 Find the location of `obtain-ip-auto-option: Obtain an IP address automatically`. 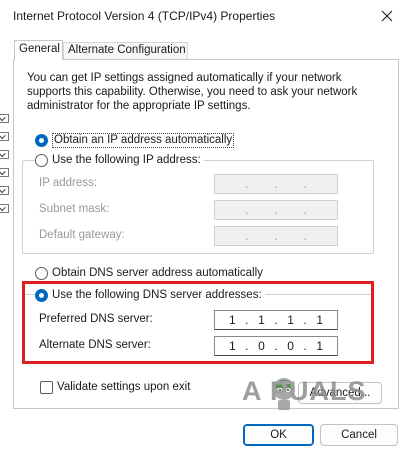

obtain-ip-auto-option: Obtain an IP address automatically is located at coordinates (135, 140).